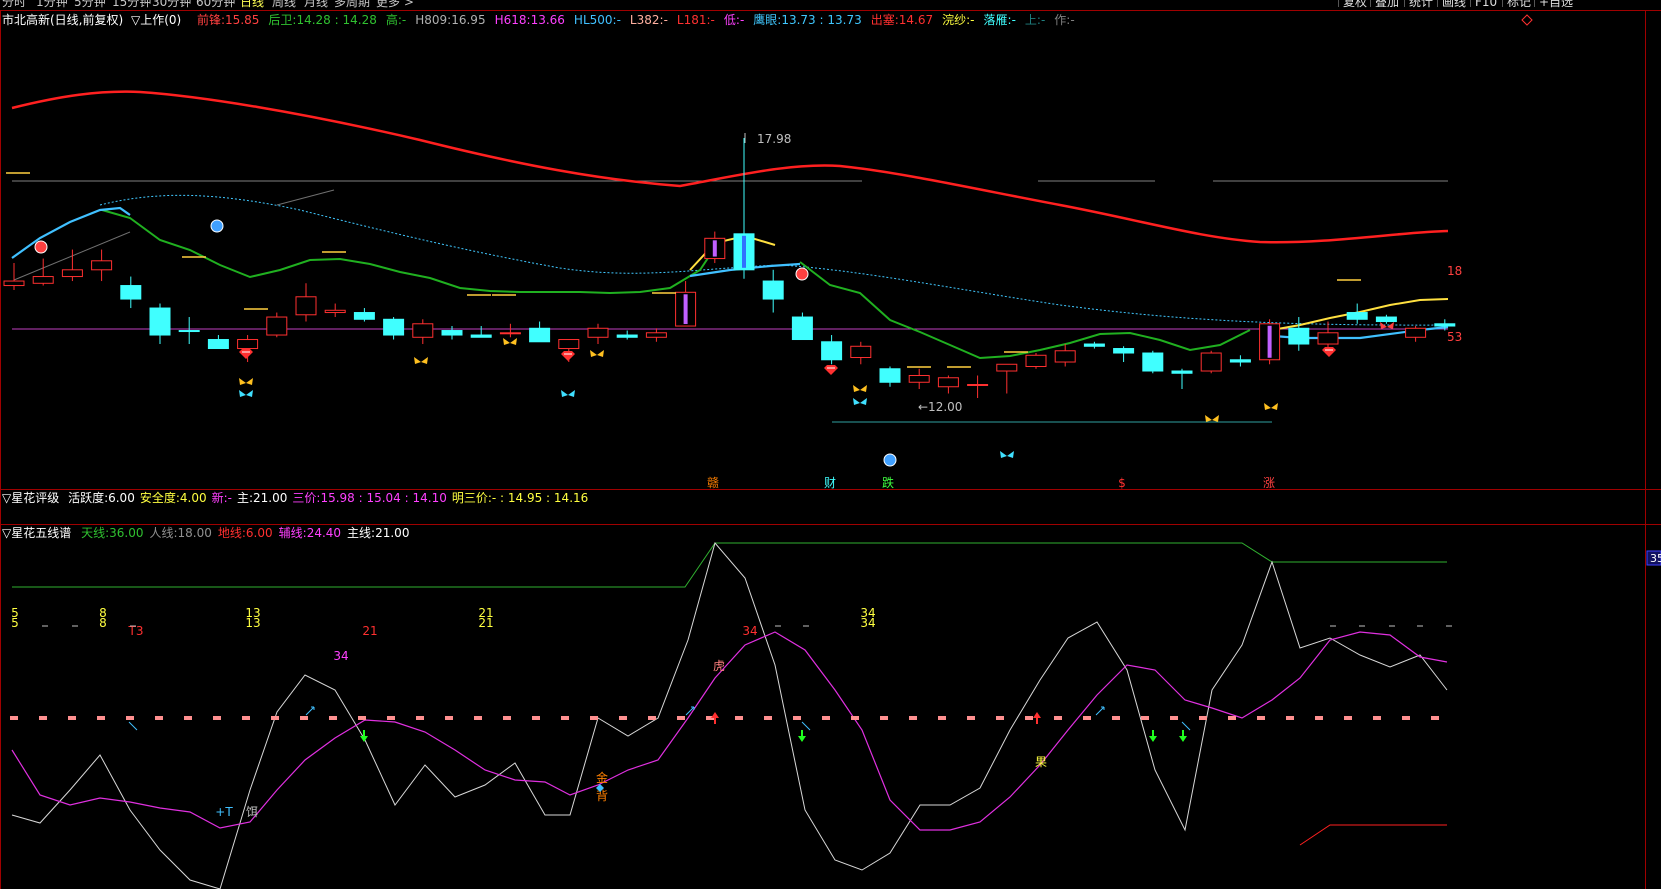  Describe the element at coordinates (224, 812) in the screenshot. I see `signal-char-4: +T` at that location.